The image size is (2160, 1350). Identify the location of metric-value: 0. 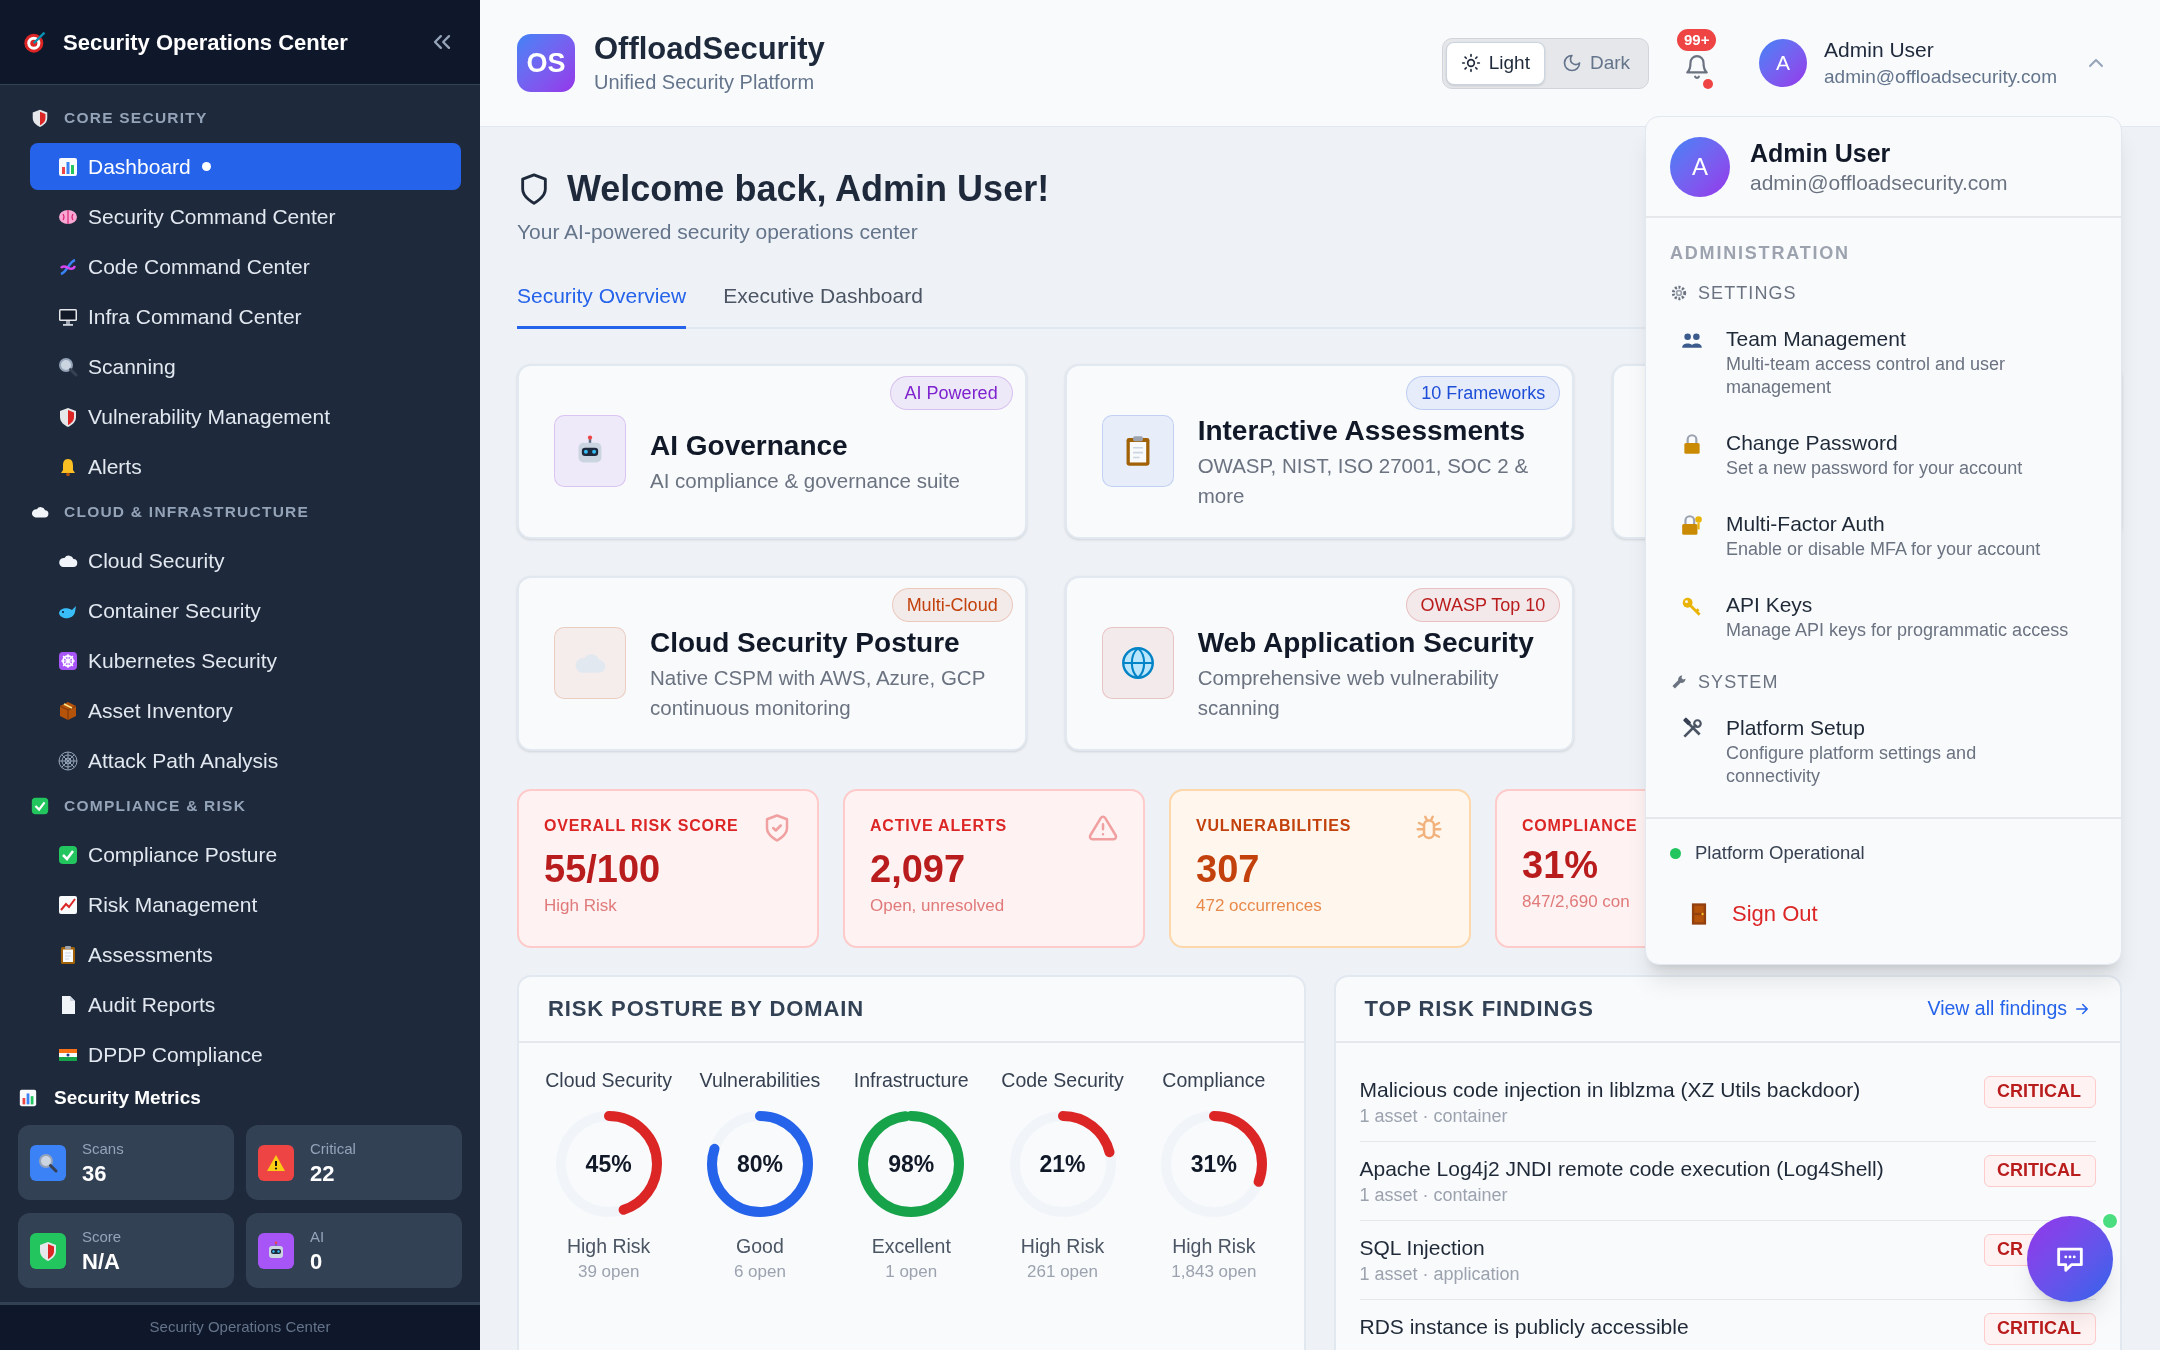
(317, 1261).